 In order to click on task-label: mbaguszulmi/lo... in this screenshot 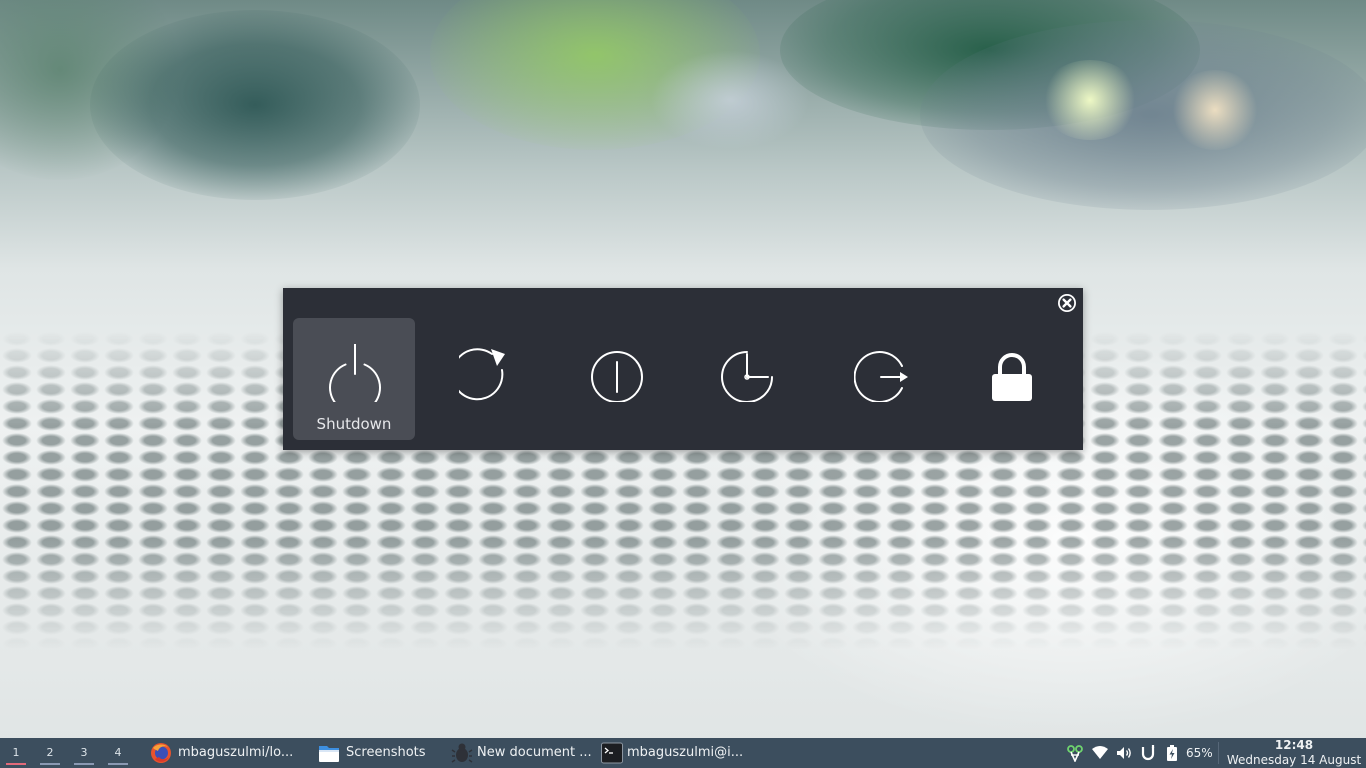, I will do `click(236, 752)`.